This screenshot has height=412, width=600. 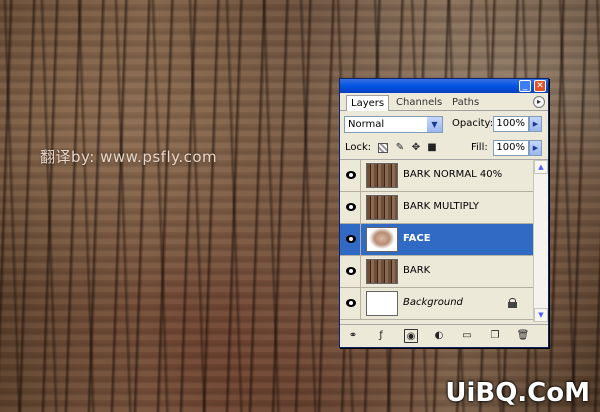 I want to click on opacity-input: 100%, so click(x=511, y=124).